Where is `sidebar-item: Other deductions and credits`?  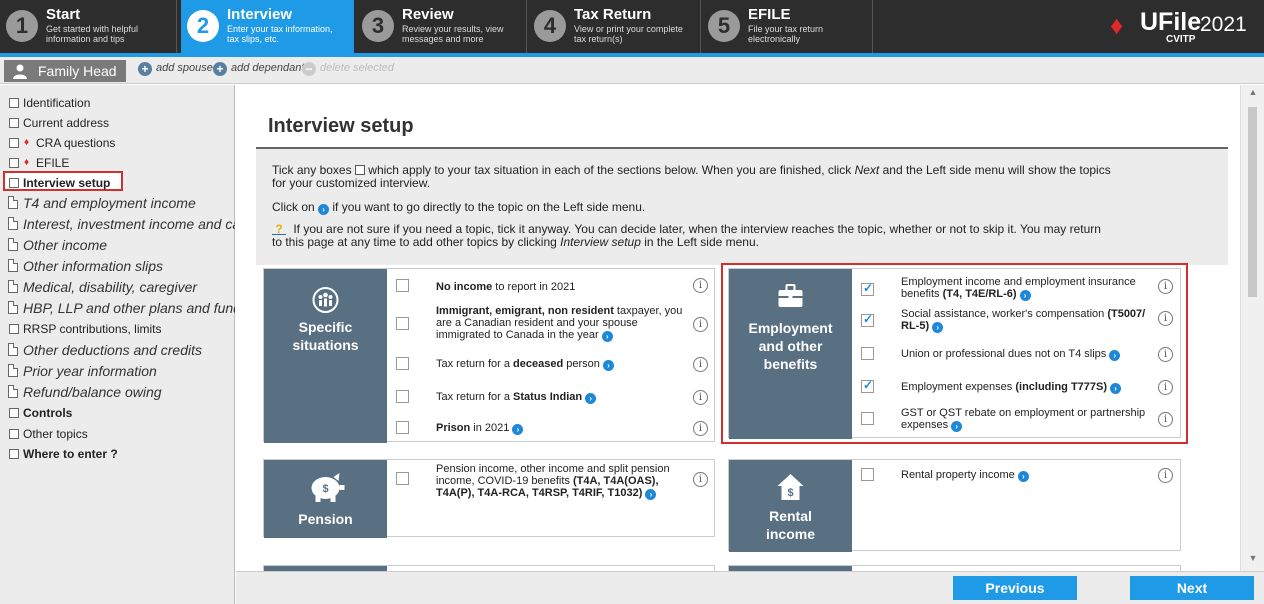
sidebar-item: Other deductions and credits is located at coordinates (117, 350).